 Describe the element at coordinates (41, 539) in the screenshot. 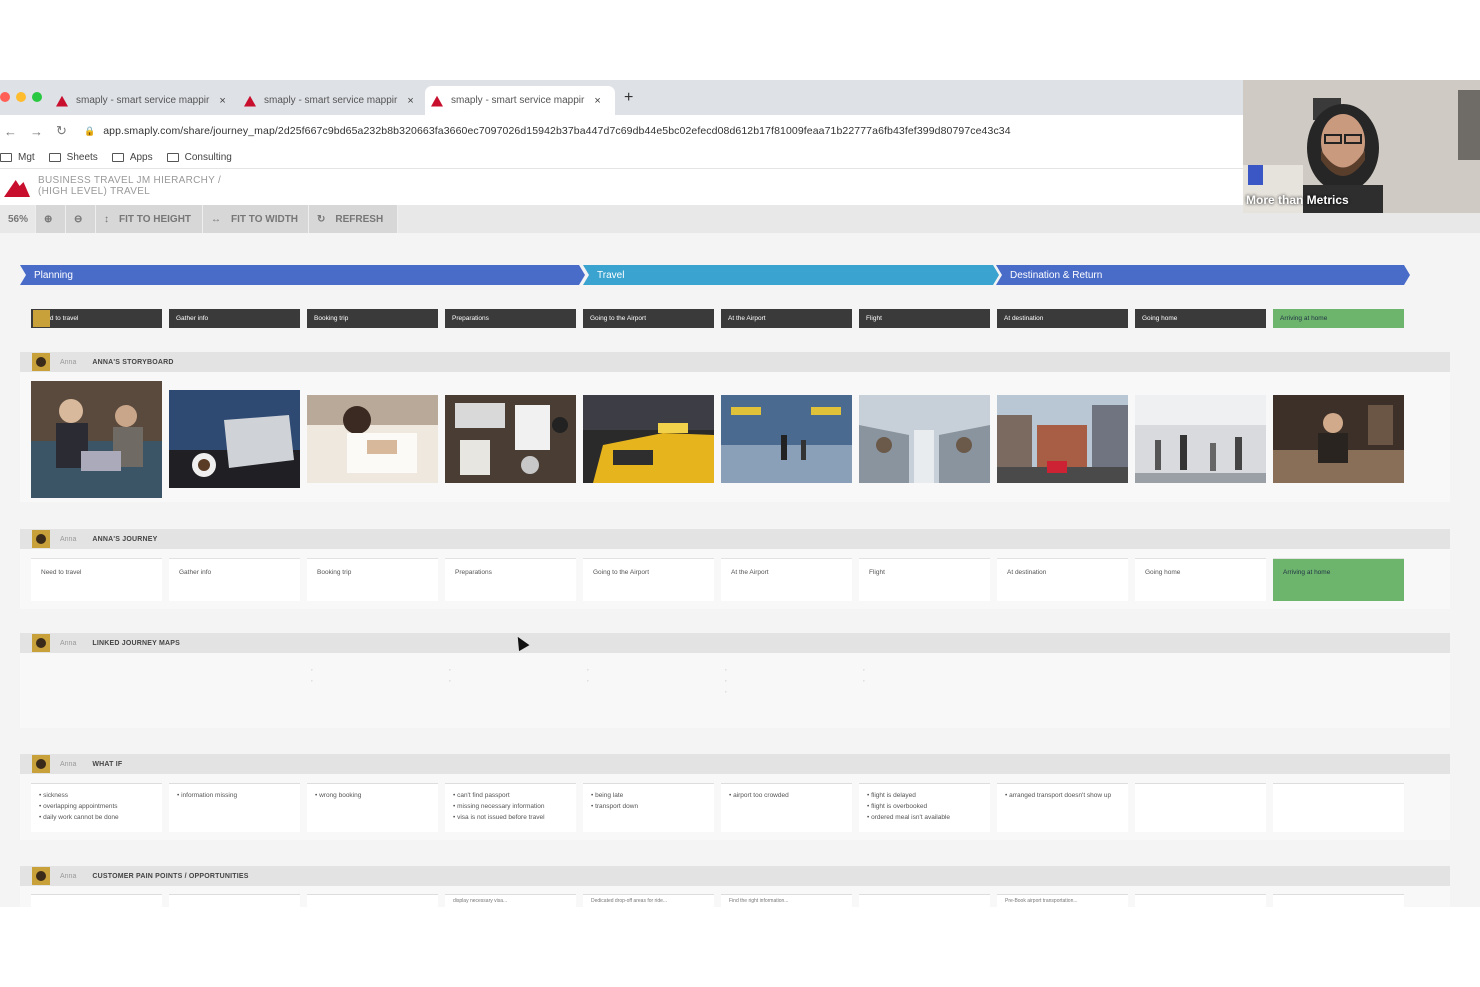

I see `avatar` at that location.